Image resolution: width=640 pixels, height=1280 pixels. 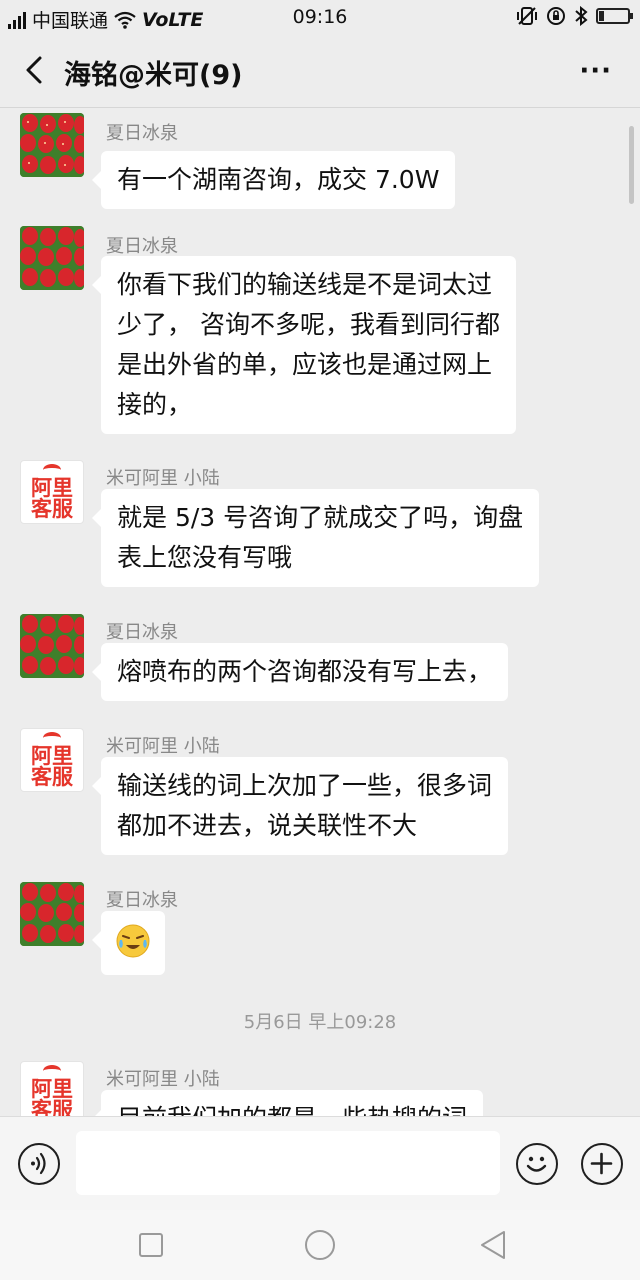 I want to click on system-nav-bar, so click(x=320, y=1245).